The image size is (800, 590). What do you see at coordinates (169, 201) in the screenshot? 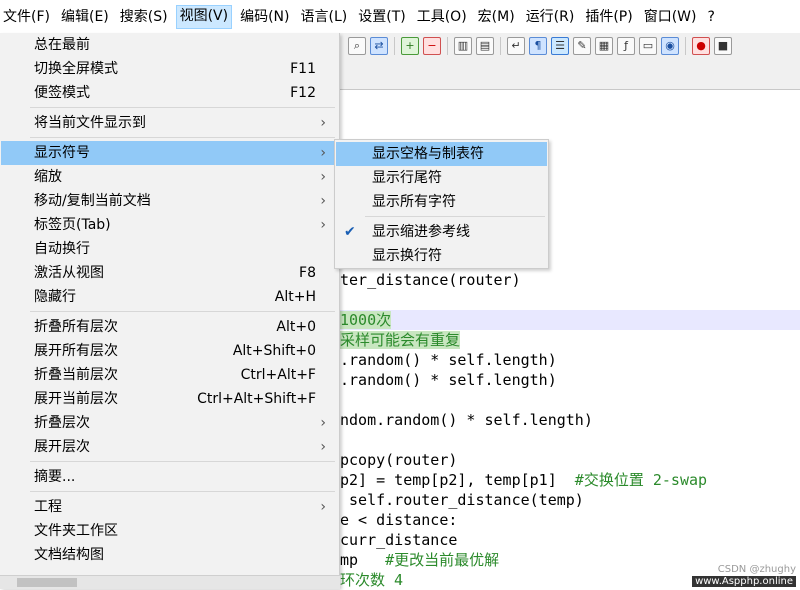
I see `menu-item-move-clone-document: 移动/复制当前文档 ›` at bounding box center [169, 201].